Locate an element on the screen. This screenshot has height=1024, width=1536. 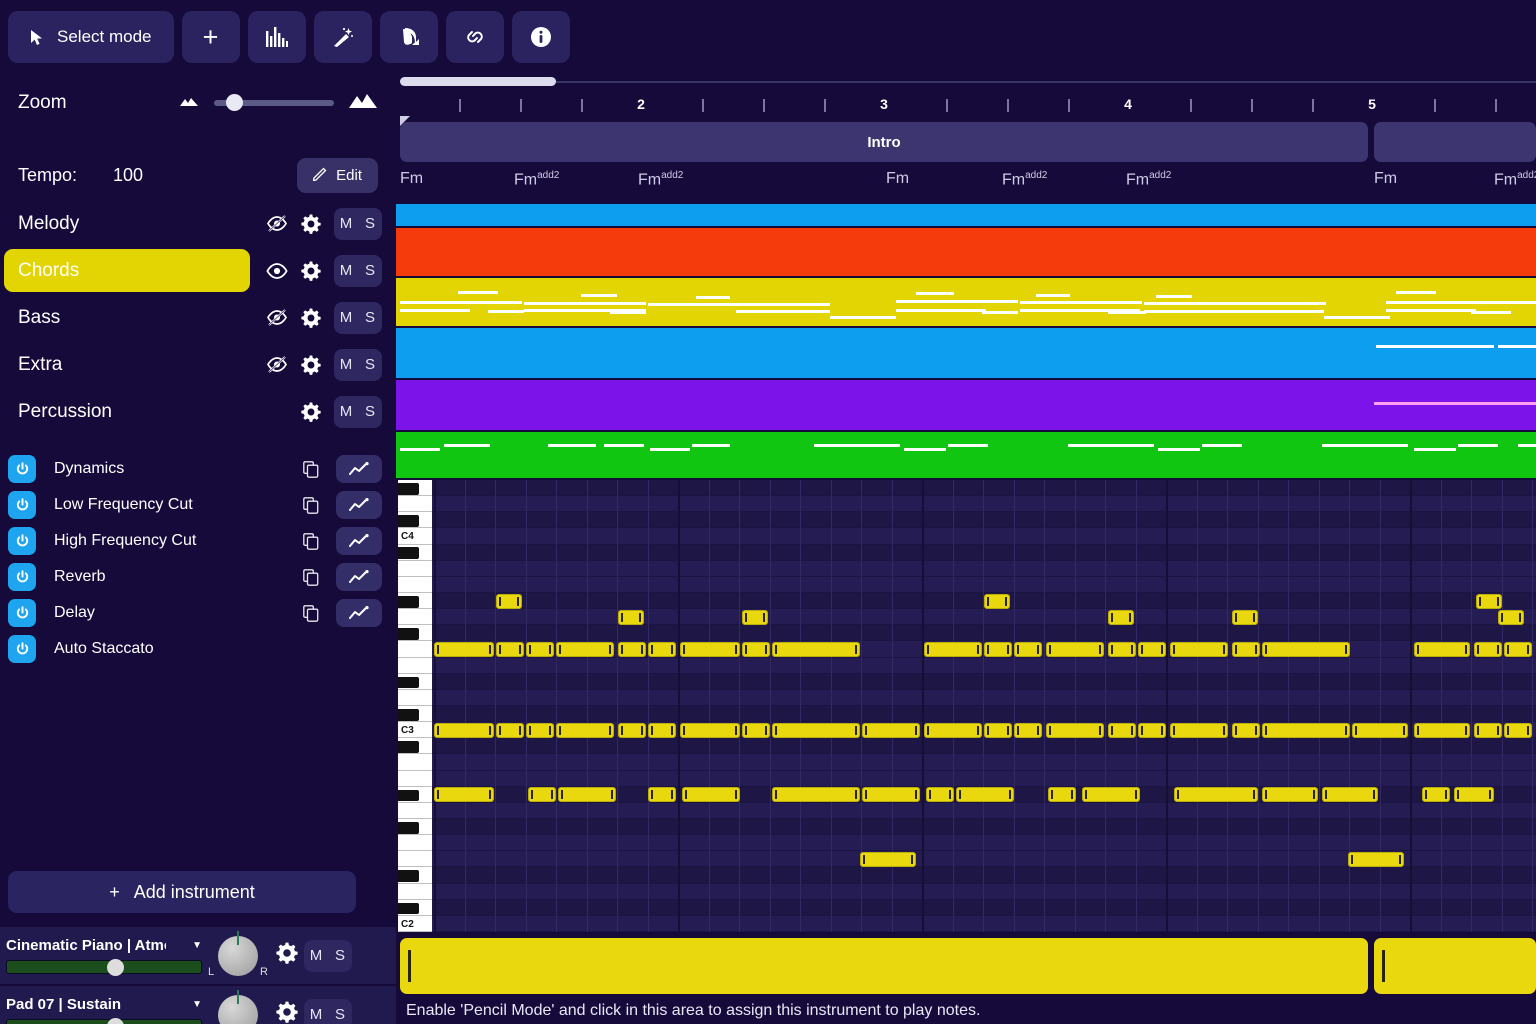
effect-row-reverb: Reverb is located at coordinates (198, 577).